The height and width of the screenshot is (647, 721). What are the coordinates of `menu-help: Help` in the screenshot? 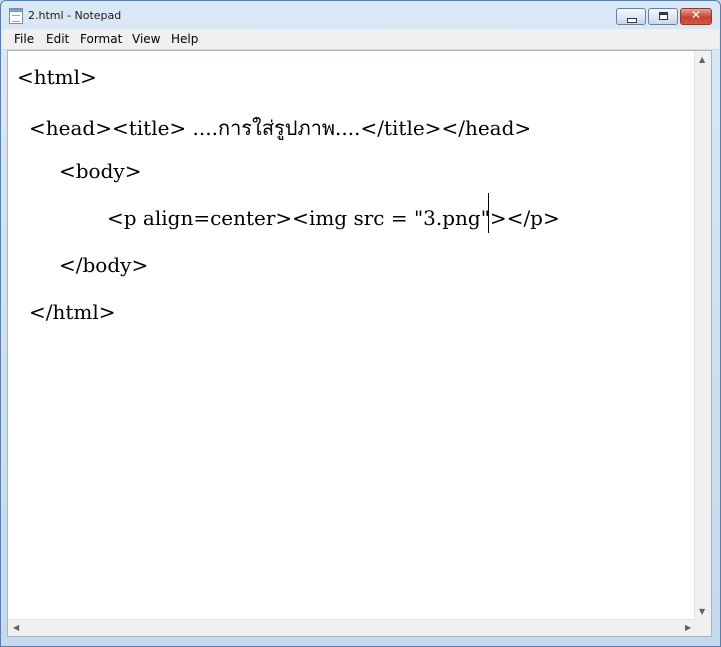 It's located at (184, 39).